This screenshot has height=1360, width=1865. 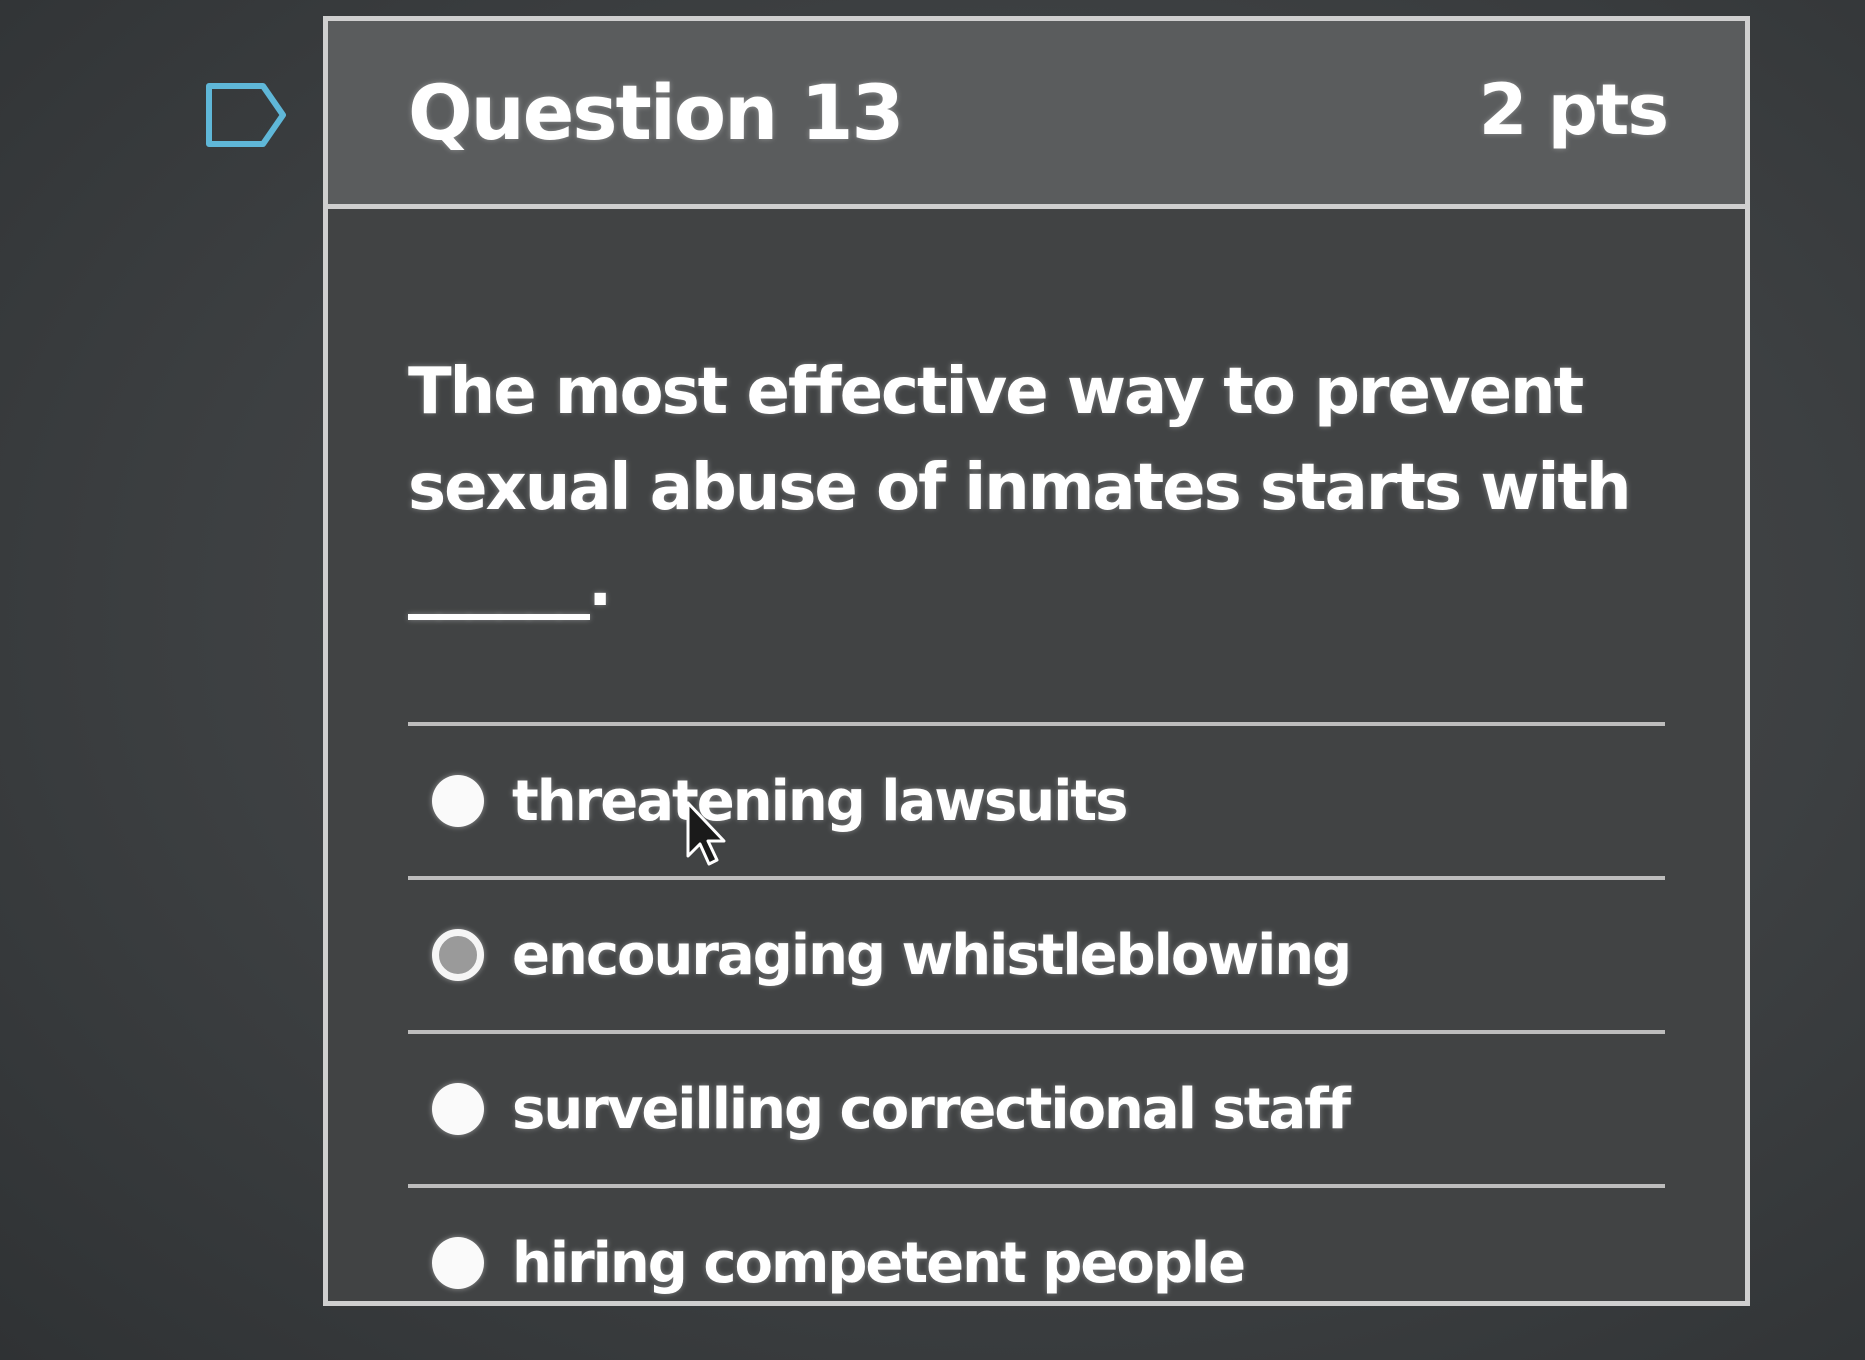 I want to click on answer-option-3: surveilling correctional staff, so click(x=1036, y=1111).